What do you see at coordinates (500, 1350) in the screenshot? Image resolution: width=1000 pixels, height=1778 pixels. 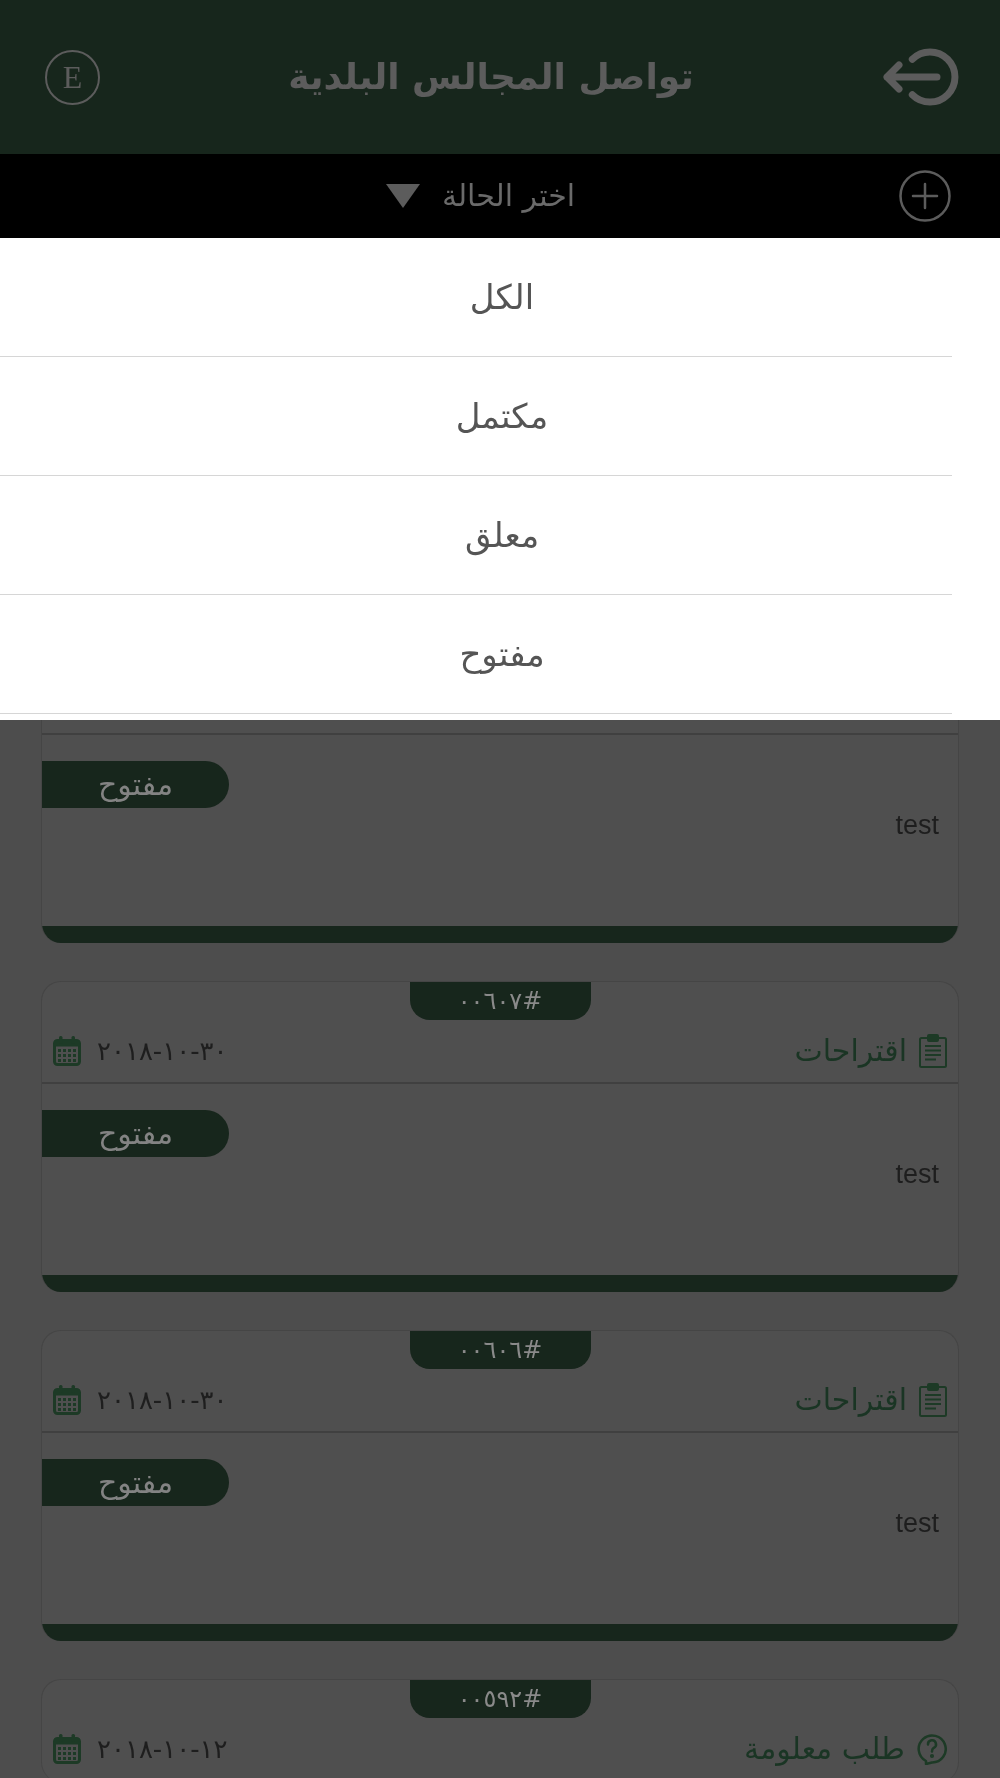 I see `request-number-tab: #٠٠٦٠٦` at bounding box center [500, 1350].